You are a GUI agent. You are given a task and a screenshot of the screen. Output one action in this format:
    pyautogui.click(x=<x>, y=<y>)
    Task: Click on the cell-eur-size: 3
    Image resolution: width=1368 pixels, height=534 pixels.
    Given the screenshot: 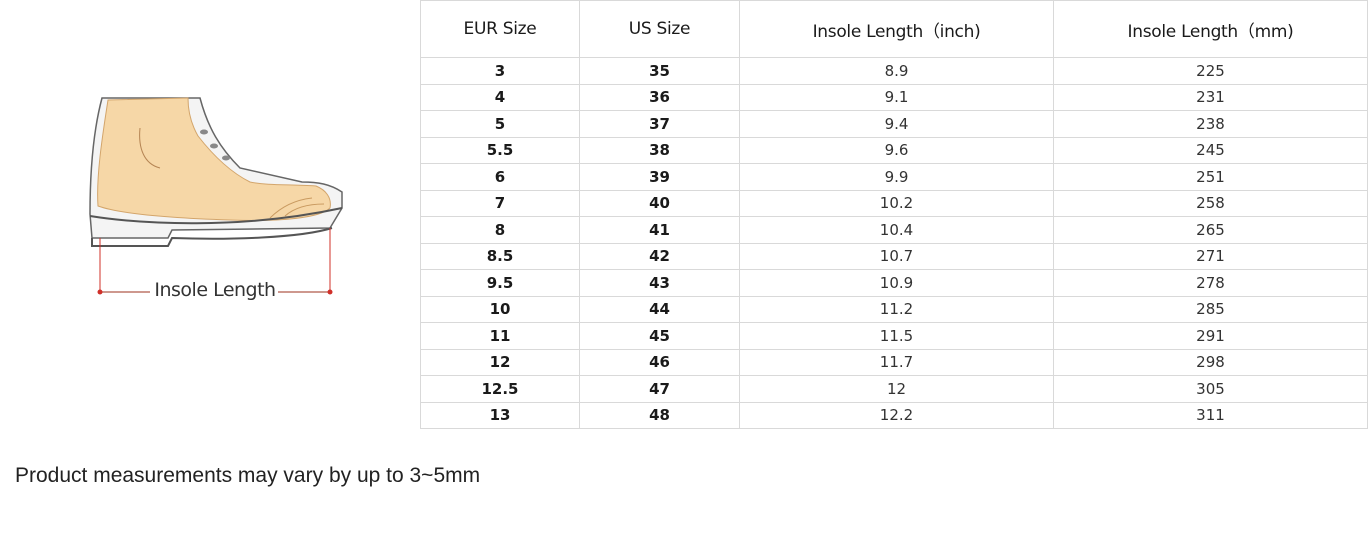 What is the action you would take?
    pyautogui.click(x=500, y=71)
    